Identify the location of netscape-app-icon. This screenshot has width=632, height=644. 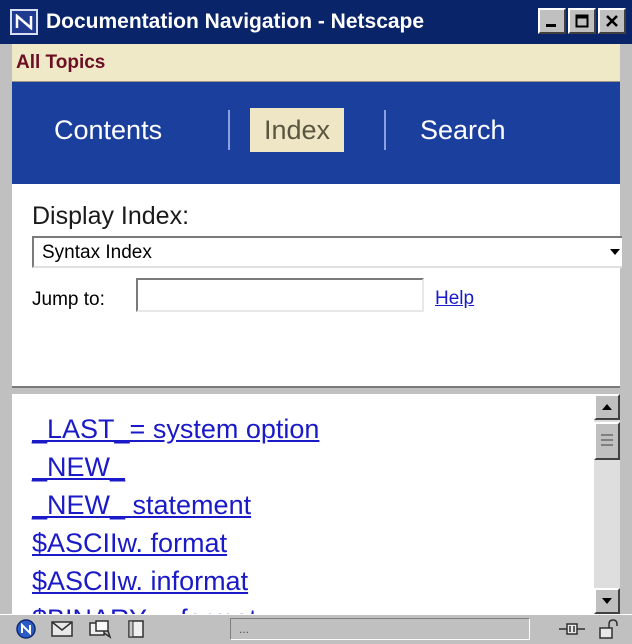
(24, 22).